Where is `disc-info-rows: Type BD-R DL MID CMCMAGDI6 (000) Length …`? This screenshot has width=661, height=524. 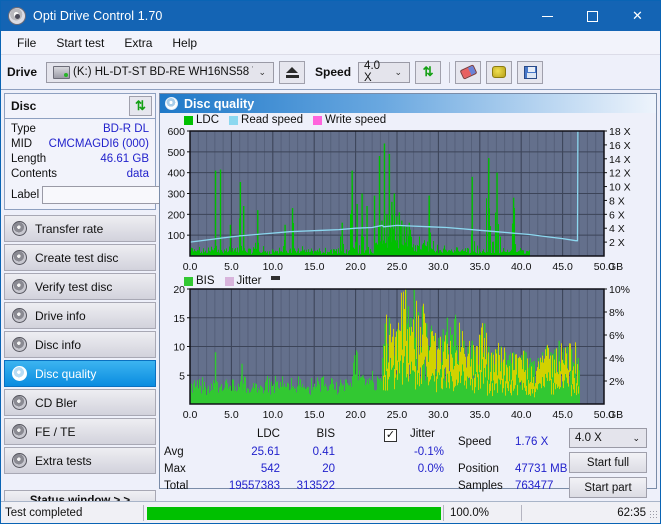
disc-info-rows: Type BD-R DL MID CMCMAGDI6 (000) Length … is located at coordinates (111, 164).